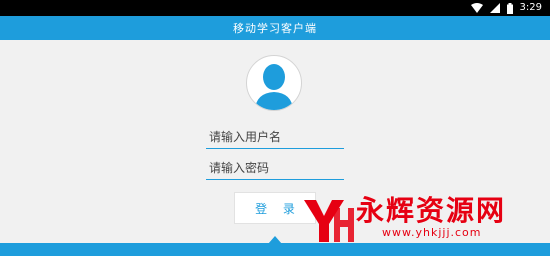 Image resolution: width=550 pixels, height=256 pixels. I want to click on status-time: 3:29, so click(530, 7).